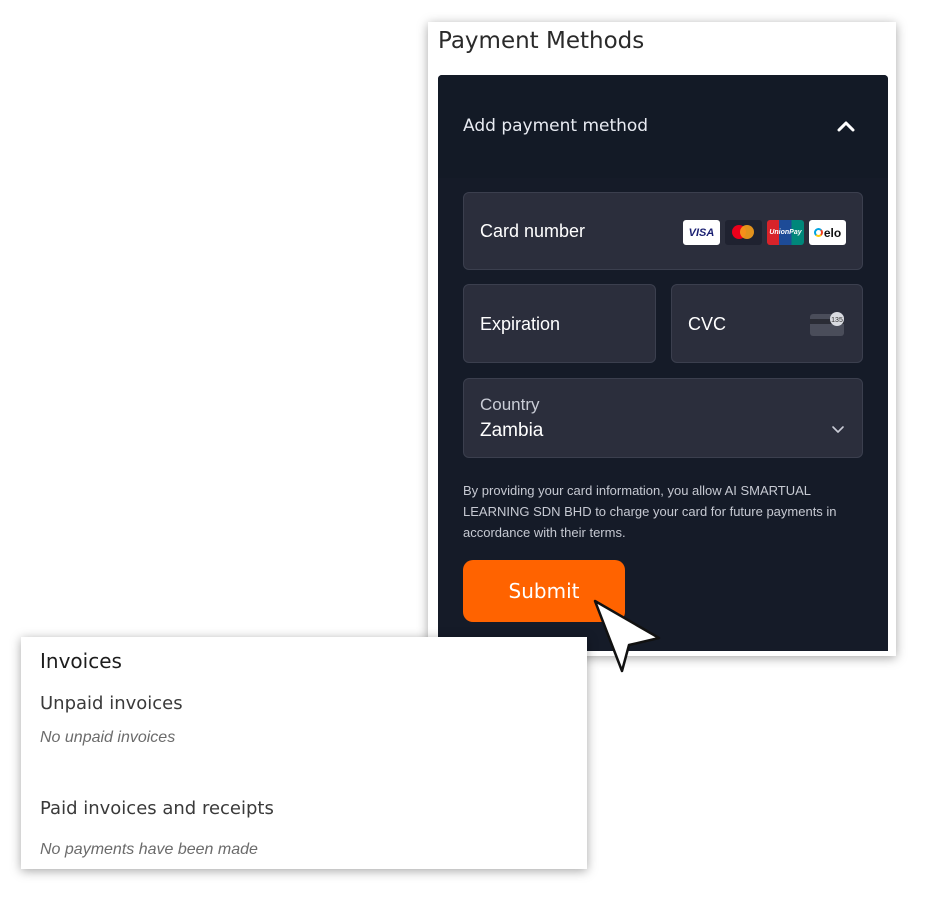  Describe the element at coordinates (111, 703) in the screenshot. I see `unpaid-invoices-heading: Unpaid invoices` at that location.